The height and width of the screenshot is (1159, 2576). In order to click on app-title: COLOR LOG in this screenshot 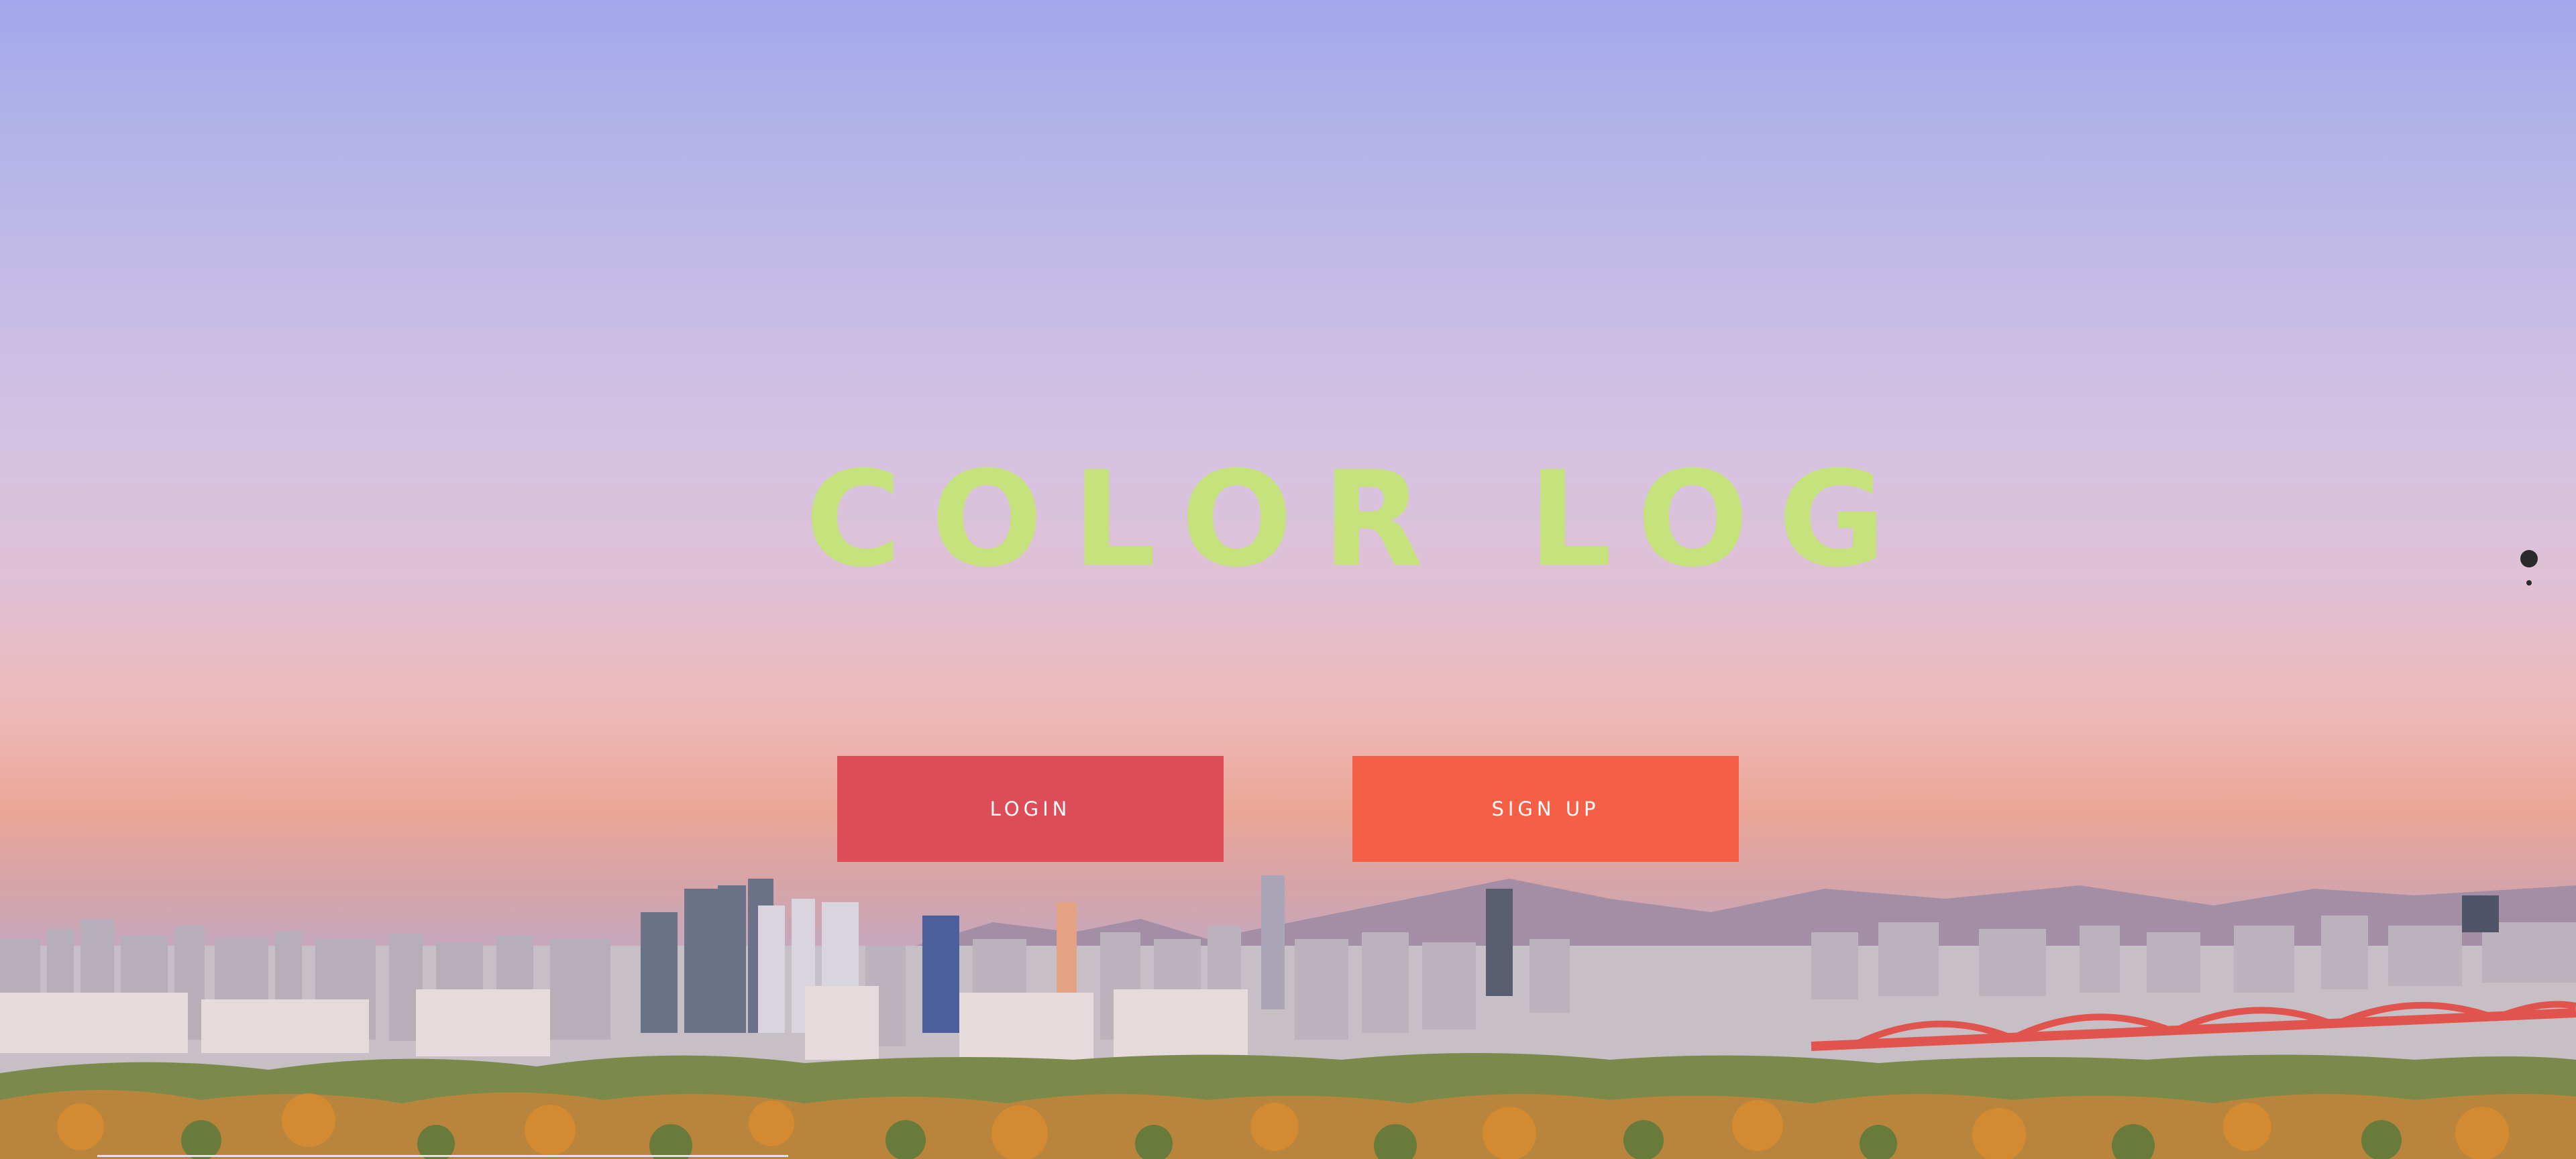, I will do `click(1360, 519)`.